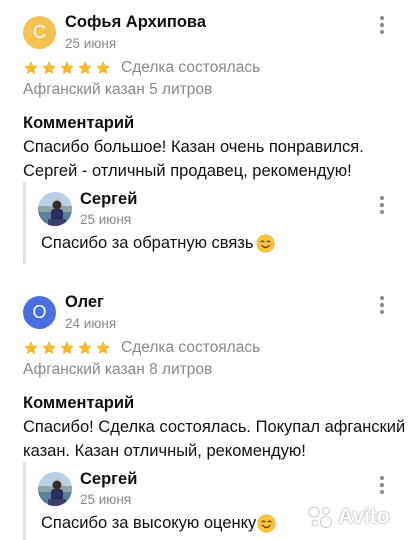 The height and width of the screenshot is (540, 417). Describe the element at coordinates (149, 523) in the screenshot. I see `reply-text: Спасибо за высокую оценку` at that location.